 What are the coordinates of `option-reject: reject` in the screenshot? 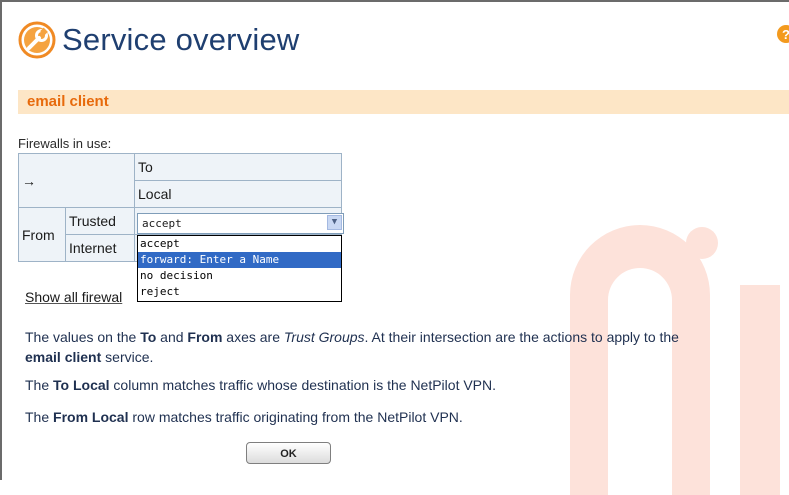 It's located at (239, 292).